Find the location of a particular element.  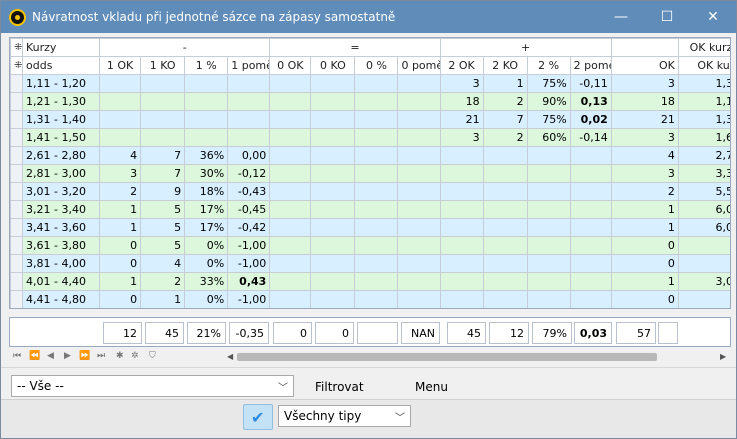

cell-c1ko: 1 is located at coordinates (163, 299).